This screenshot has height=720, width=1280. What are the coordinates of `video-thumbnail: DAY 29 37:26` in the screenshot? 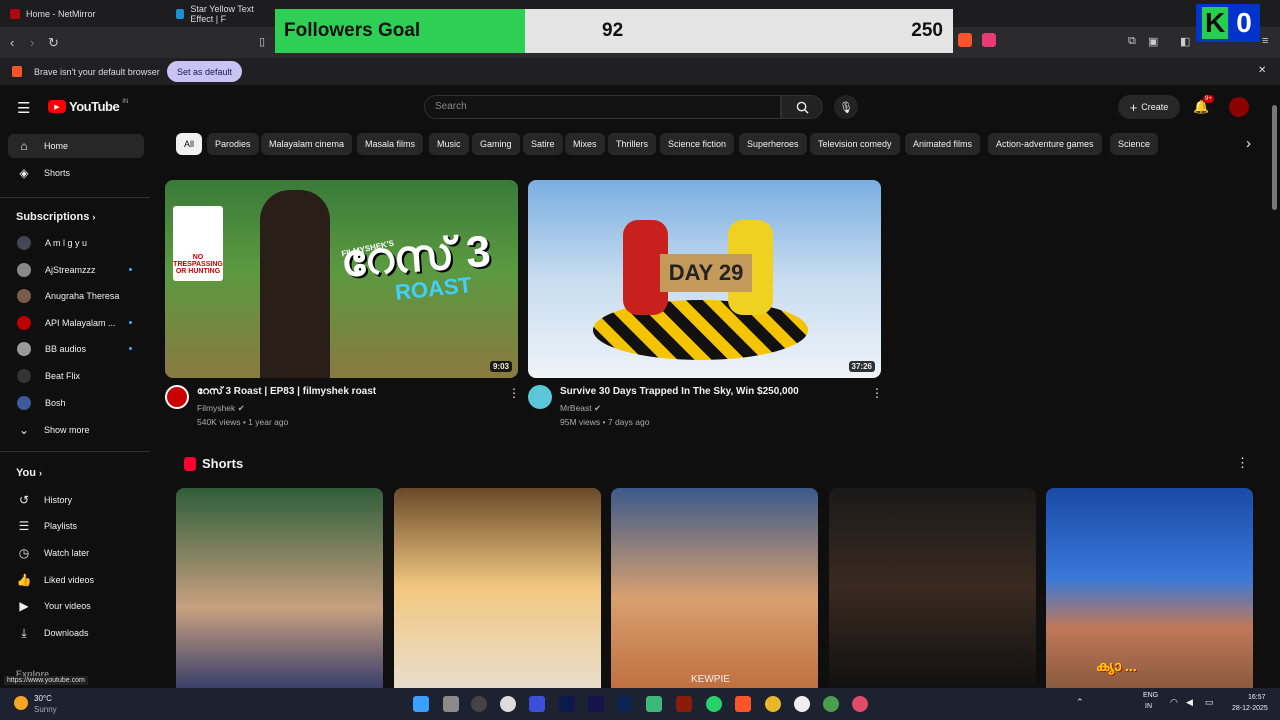 It's located at (704, 279).